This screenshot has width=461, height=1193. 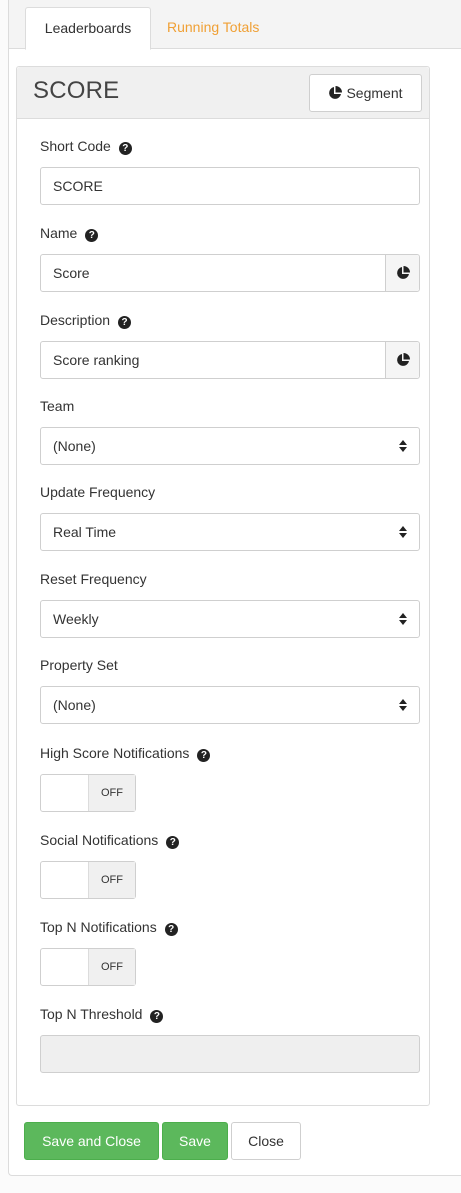 I want to click on save-and-close-button: Save and Close, so click(x=91, y=1141).